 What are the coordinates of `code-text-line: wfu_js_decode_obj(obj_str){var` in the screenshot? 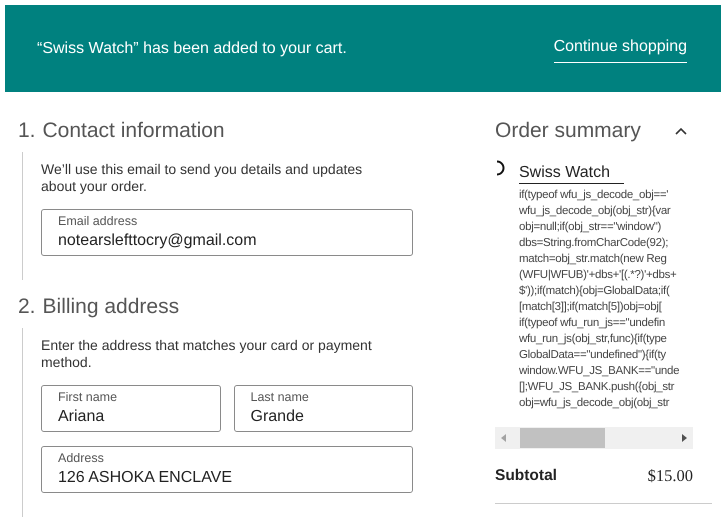 It's located at (595, 211).